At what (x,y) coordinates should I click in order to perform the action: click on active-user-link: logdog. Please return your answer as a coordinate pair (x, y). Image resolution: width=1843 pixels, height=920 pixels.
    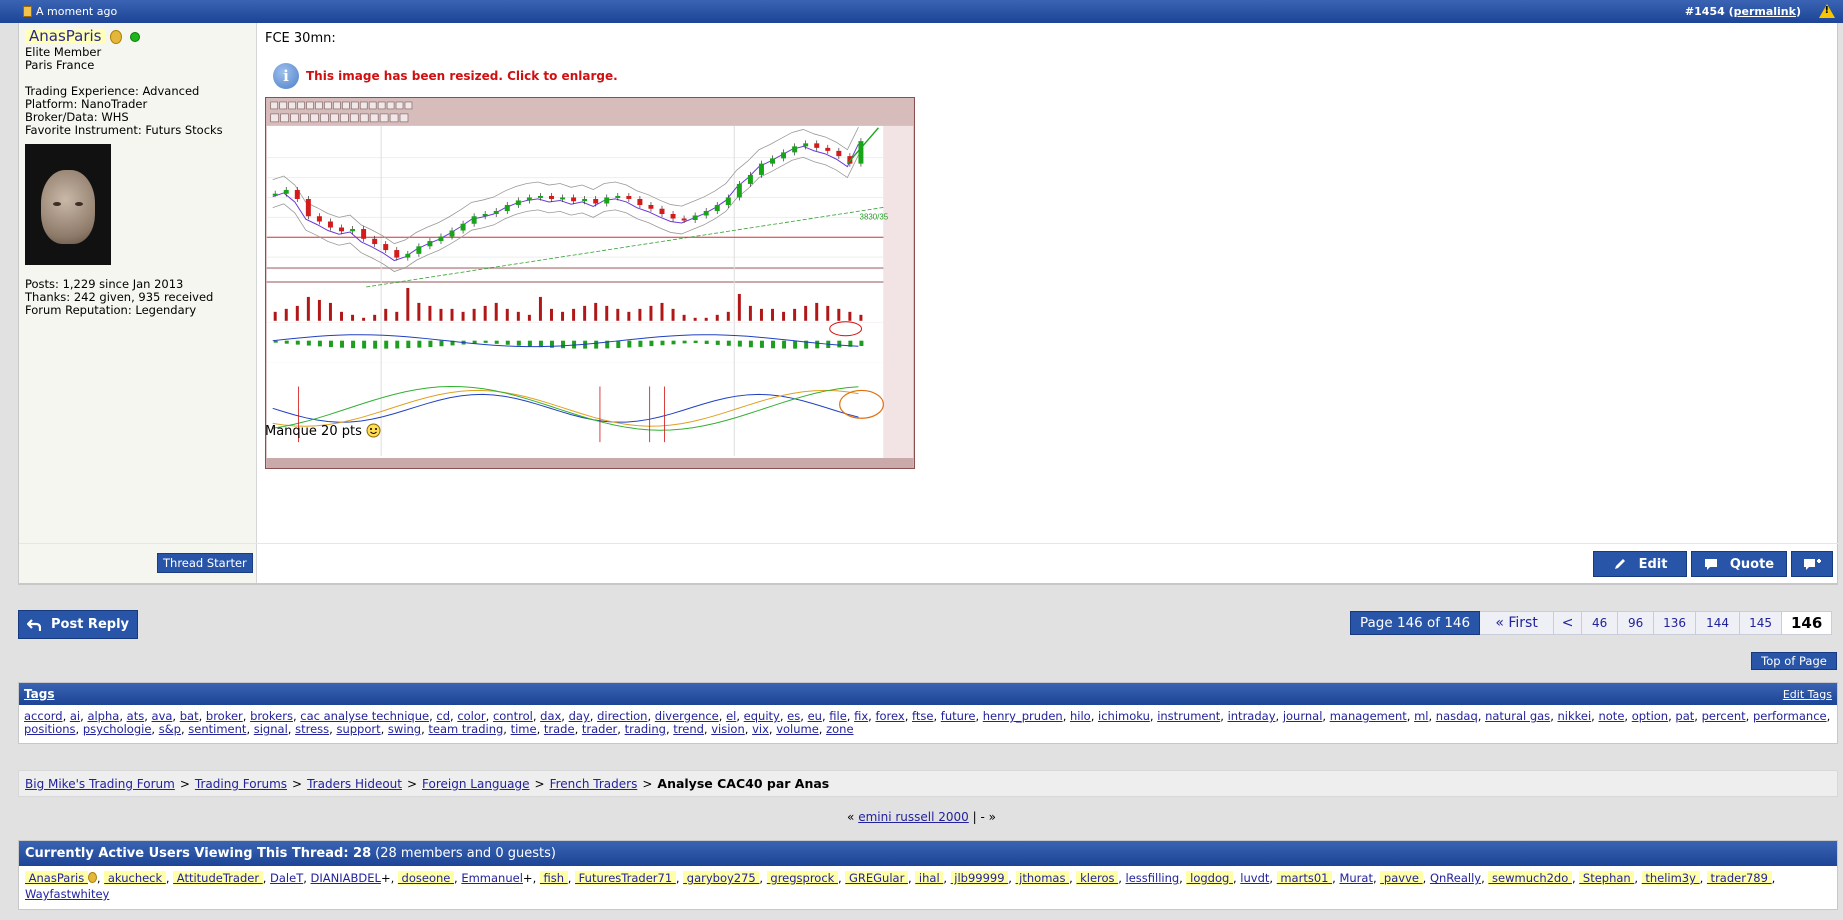
    Looking at the image, I should click on (1209, 878).